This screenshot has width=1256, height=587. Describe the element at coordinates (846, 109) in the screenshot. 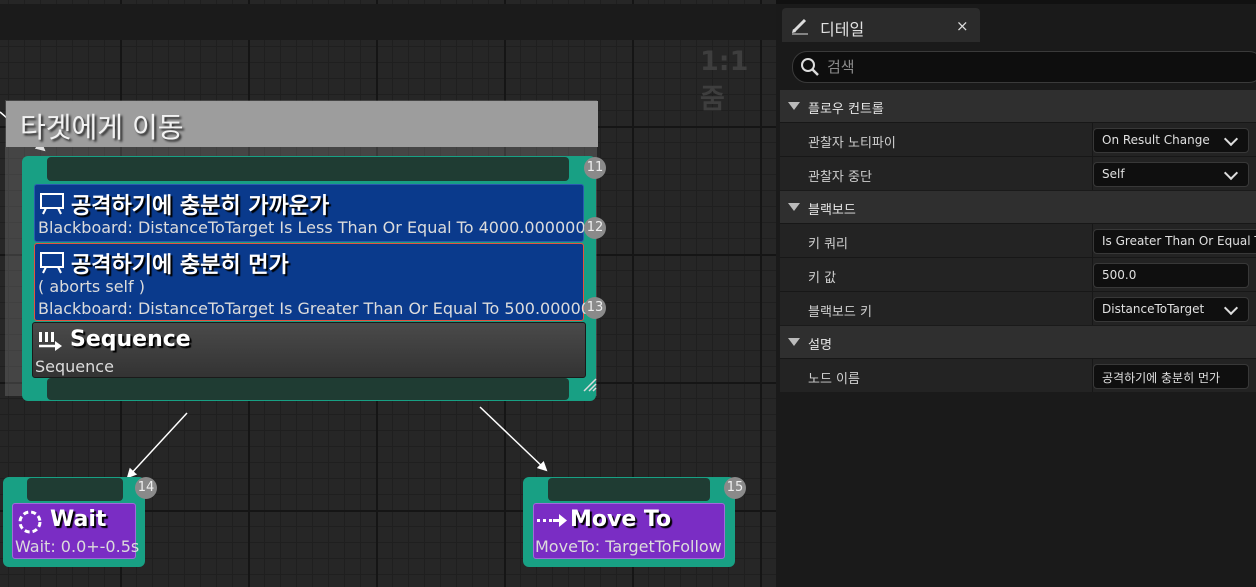

I see `category-label: 플로우 컨트롤` at that location.